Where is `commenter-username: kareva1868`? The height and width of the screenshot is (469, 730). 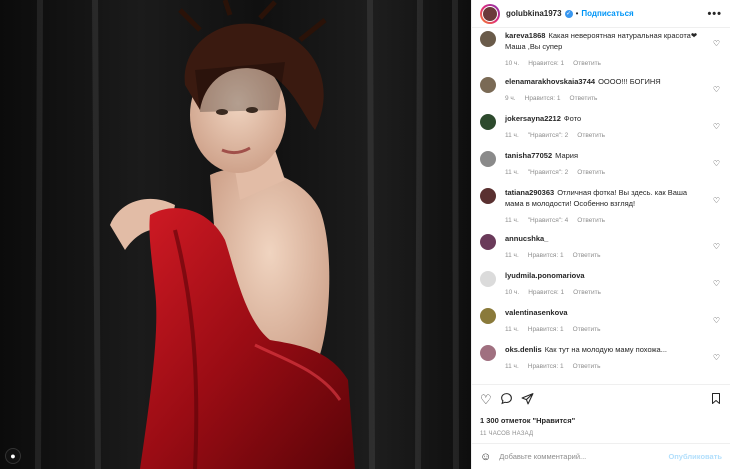
commenter-username: kareva1868 is located at coordinates (525, 35).